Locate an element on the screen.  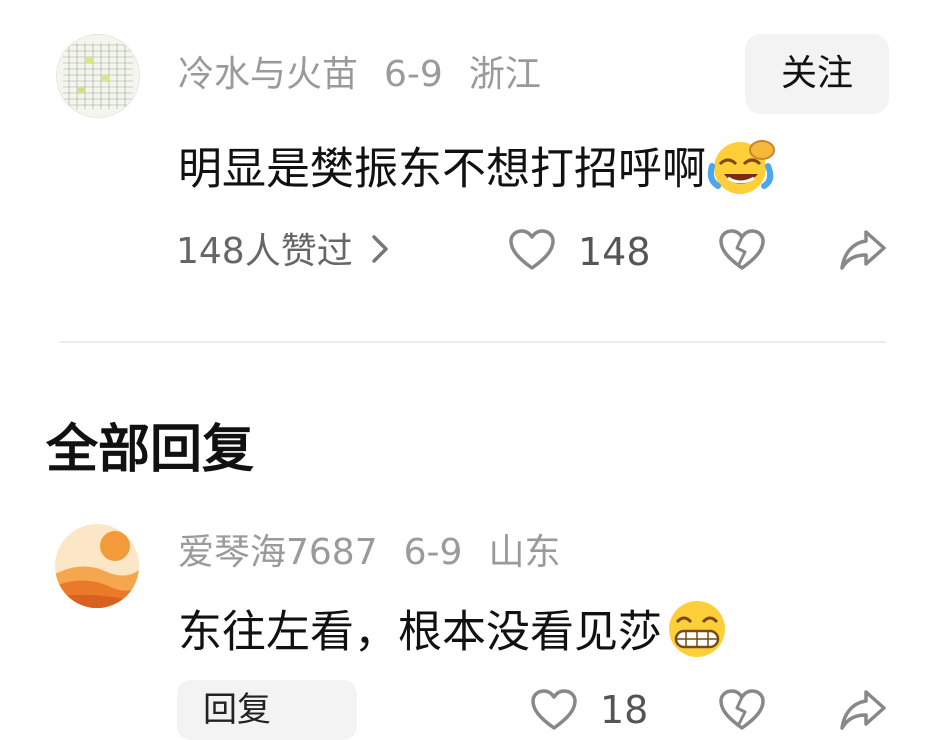
reply-like-count: 18 is located at coordinates (624, 710).